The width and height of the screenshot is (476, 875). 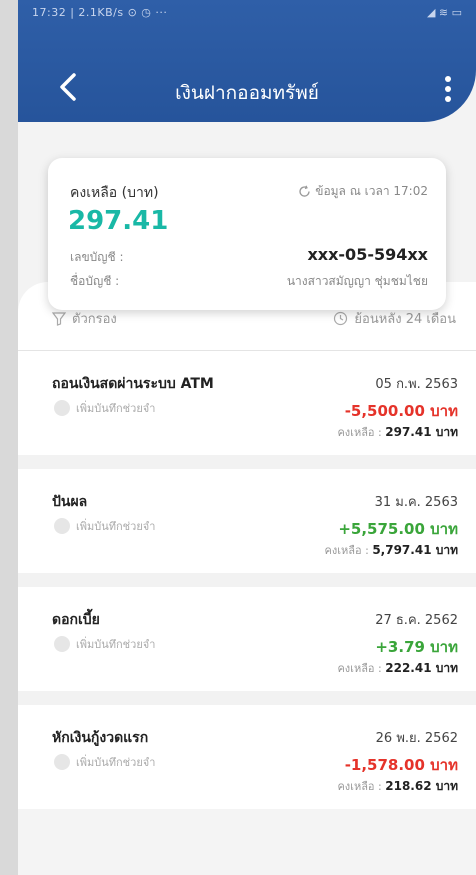 What do you see at coordinates (94, 319) in the screenshot?
I see `filter-label: ตัวกรอง` at bounding box center [94, 319].